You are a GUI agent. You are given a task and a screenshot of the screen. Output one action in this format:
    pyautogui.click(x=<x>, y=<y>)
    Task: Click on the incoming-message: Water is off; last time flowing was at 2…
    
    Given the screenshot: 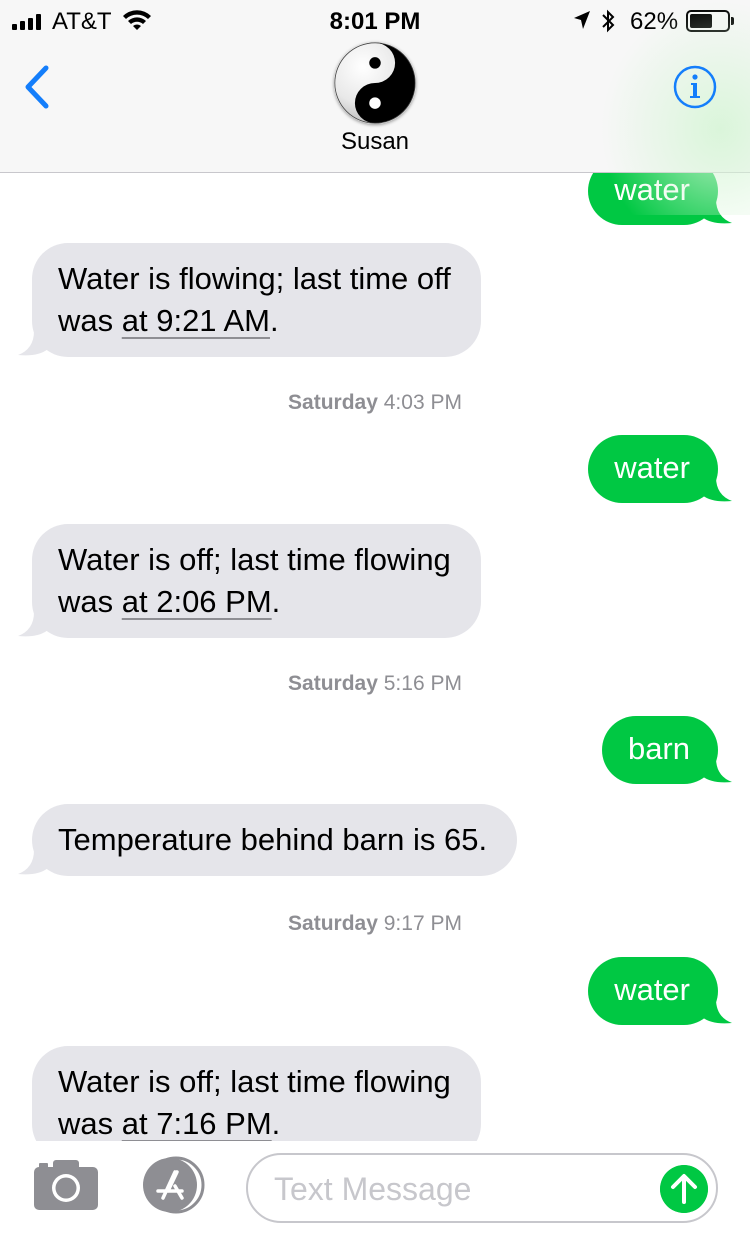 What is the action you would take?
    pyautogui.click(x=249, y=581)
    